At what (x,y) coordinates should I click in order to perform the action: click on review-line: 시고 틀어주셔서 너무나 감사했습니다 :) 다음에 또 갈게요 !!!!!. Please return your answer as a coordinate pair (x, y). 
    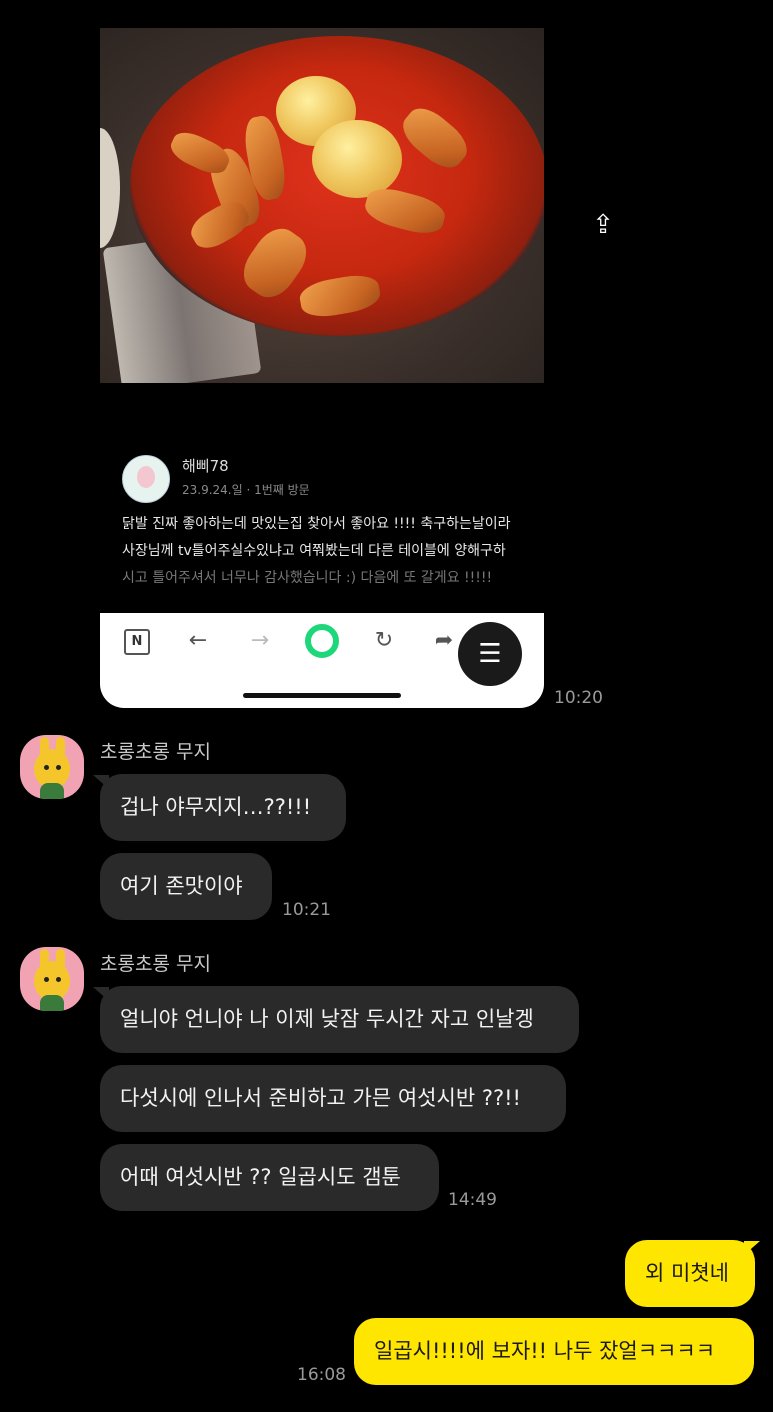
    Looking at the image, I should click on (307, 578).